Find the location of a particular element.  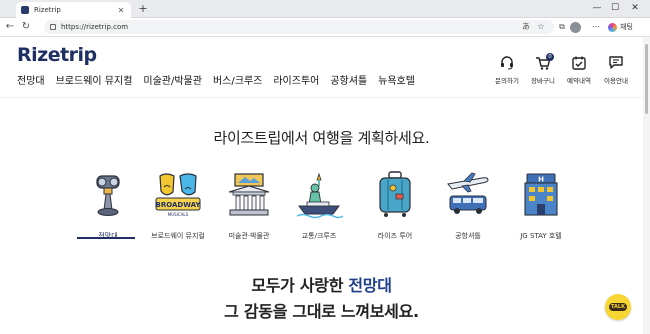

promo-prefix: 모두가 사랑한 is located at coordinates (300, 285).